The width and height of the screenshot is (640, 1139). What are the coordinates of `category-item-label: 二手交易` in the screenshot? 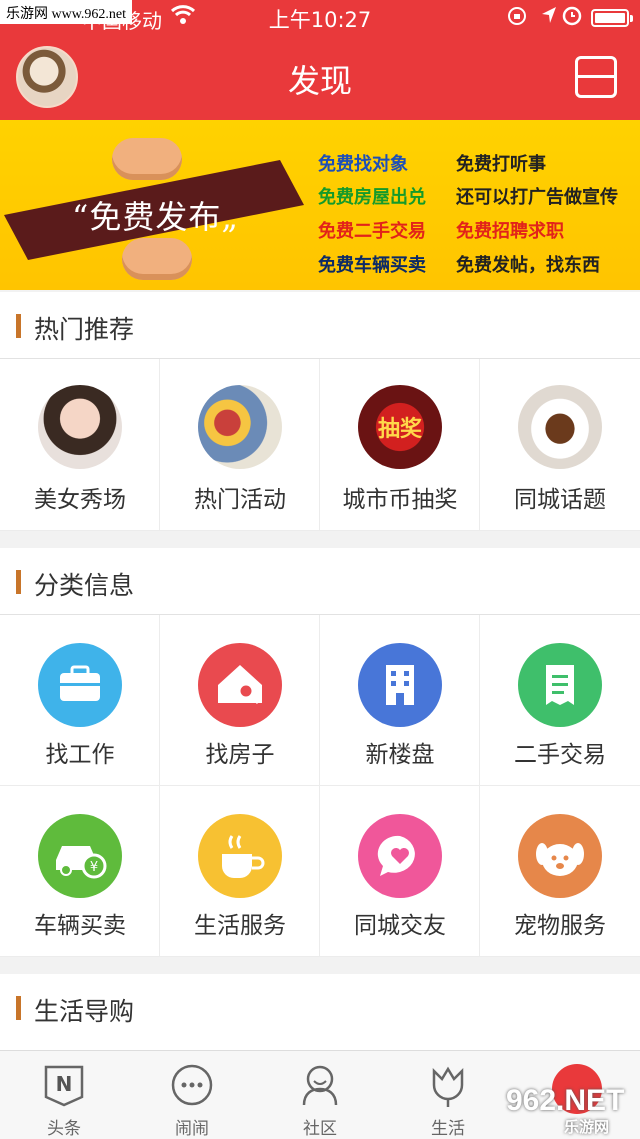 It's located at (560, 755).